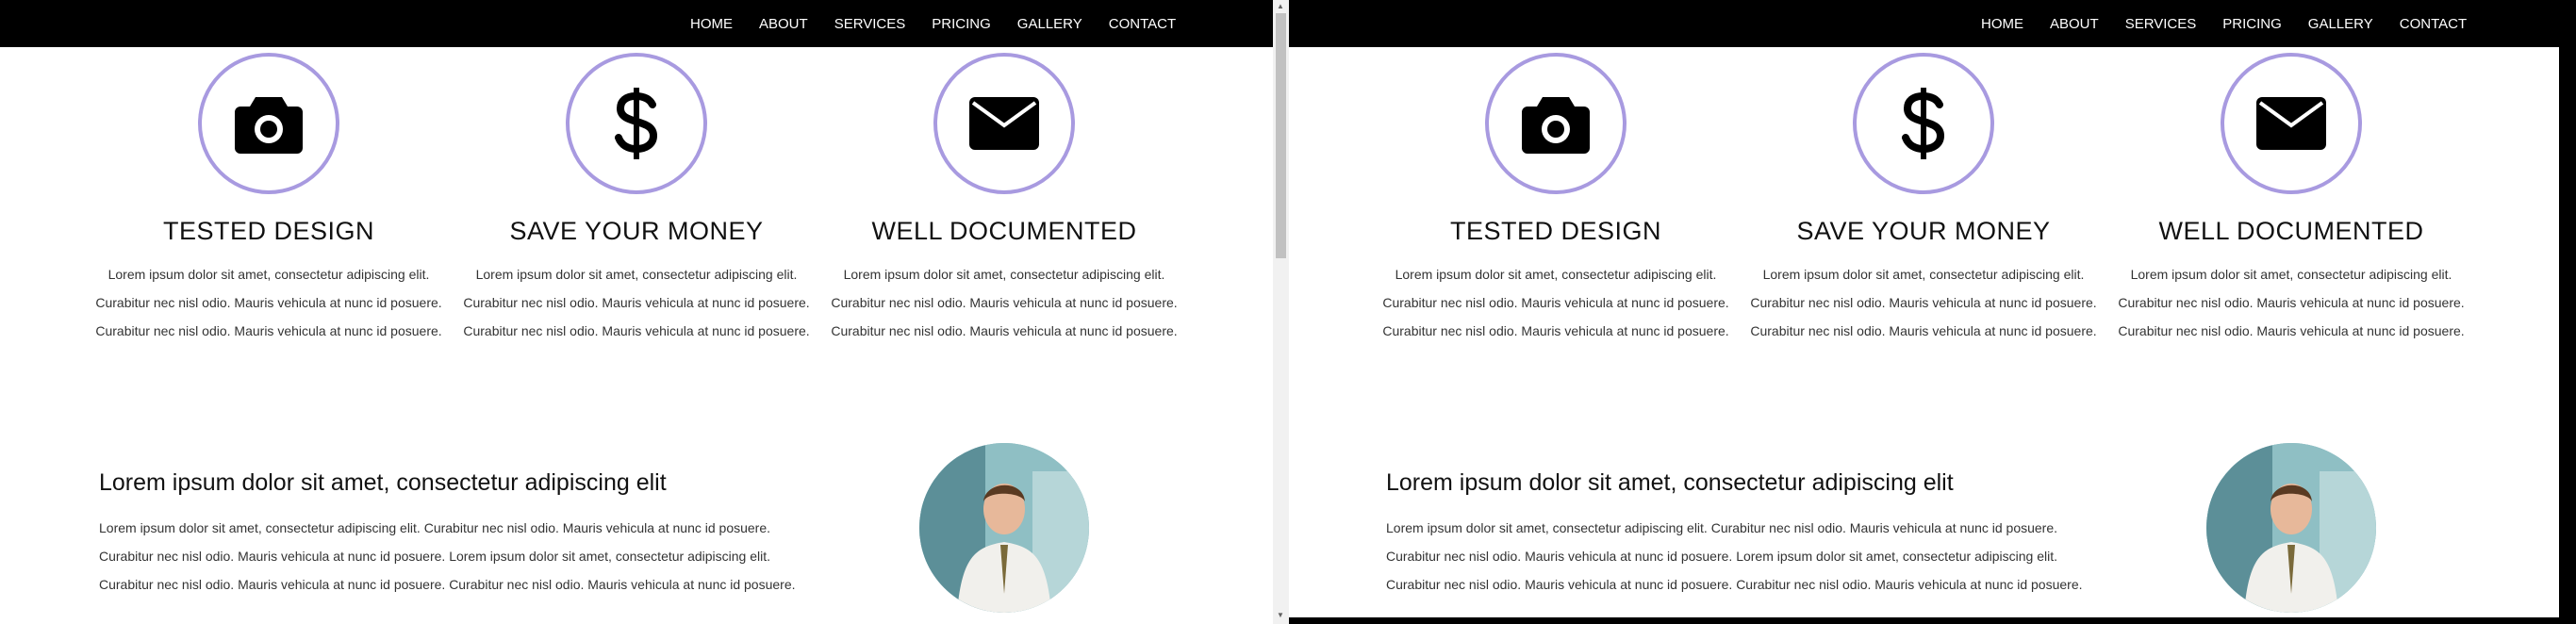  I want to click on scroll-up-arrow-icon: ▲, so click(1280, 6).